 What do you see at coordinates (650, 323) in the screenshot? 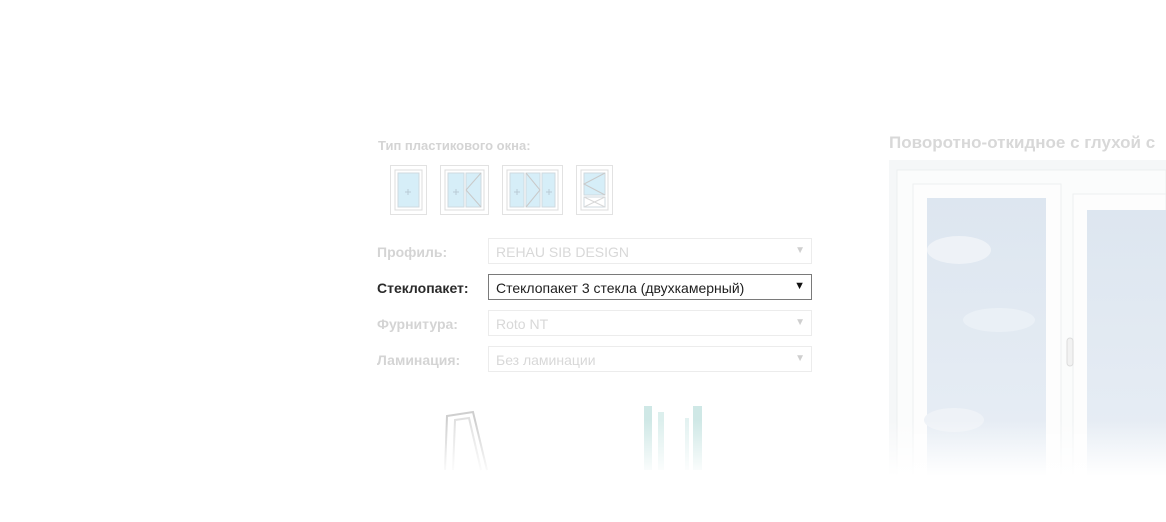
I see `fittings-select: Roto NT ▼` at bounding box center [650, 323].